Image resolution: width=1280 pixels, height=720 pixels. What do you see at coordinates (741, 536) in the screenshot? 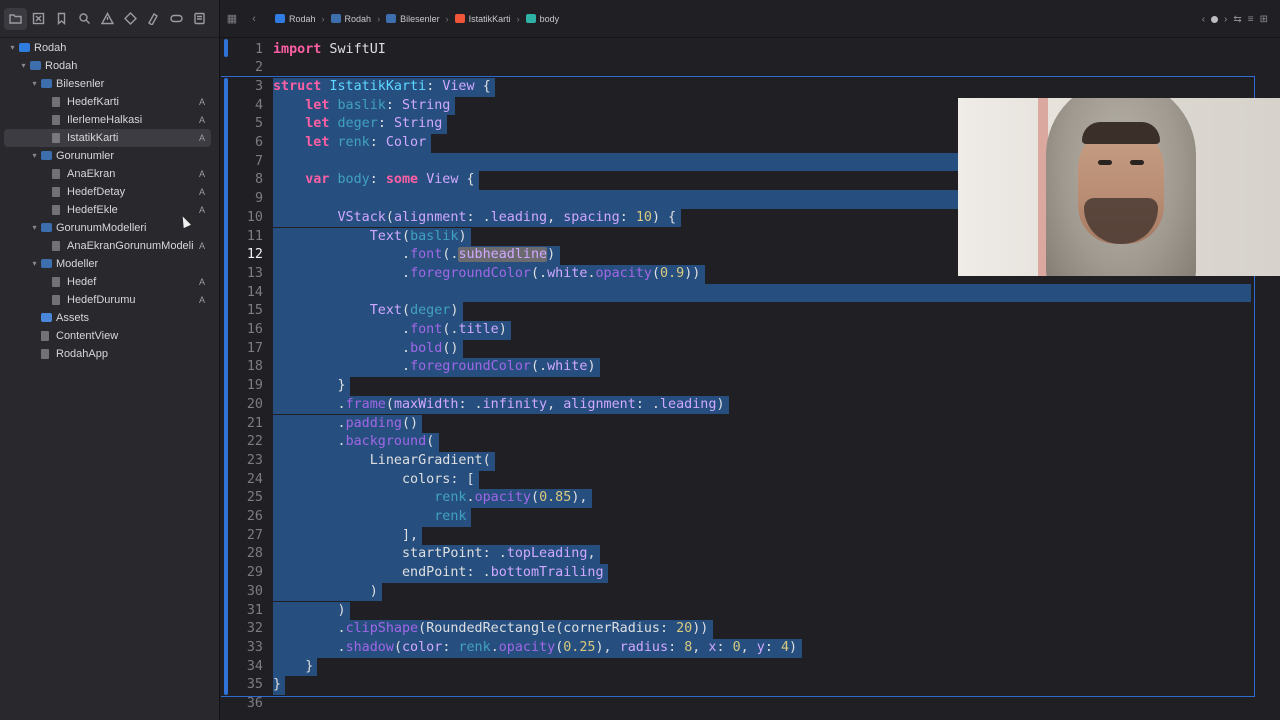
I see `code-line: 27 ],` at bounding box center [741, 536].